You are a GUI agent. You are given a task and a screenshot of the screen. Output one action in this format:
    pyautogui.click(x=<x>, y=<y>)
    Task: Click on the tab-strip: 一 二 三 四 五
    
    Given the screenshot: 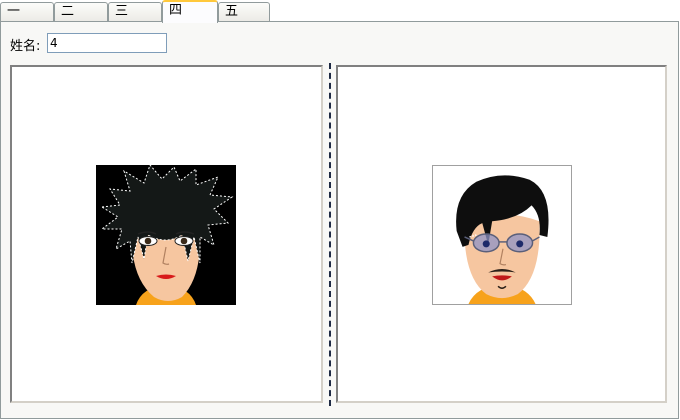 What is the action you would take?
    pyautogui.click(x=340, y=11)
    